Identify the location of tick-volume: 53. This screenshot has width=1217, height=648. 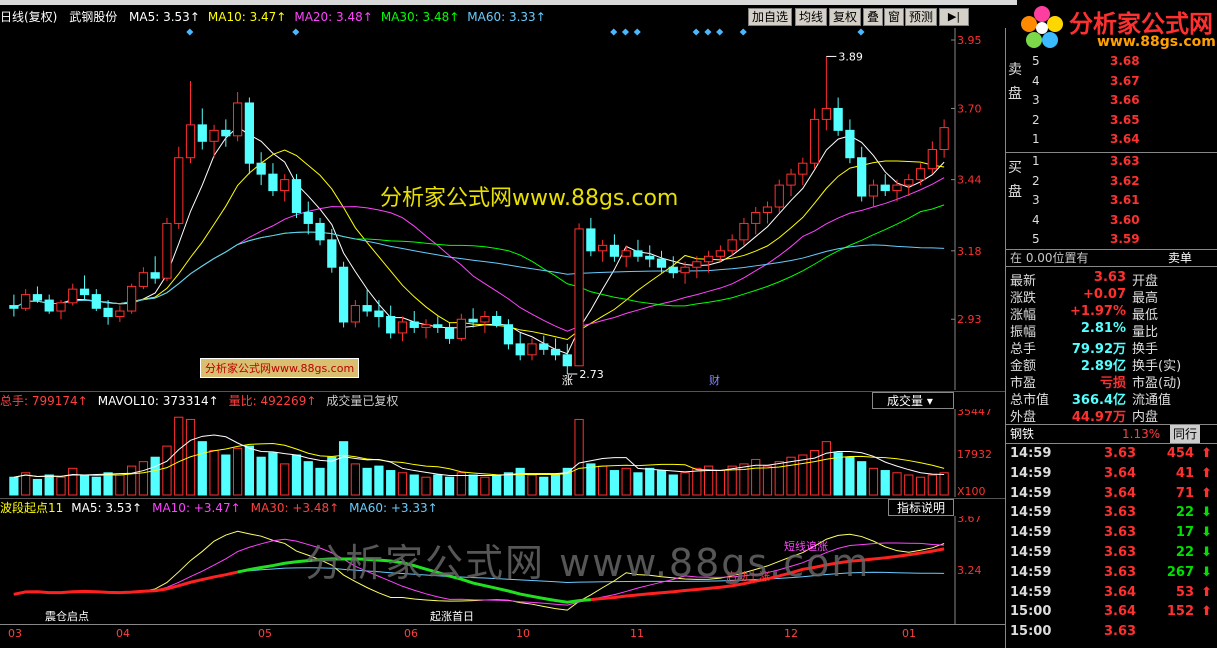
(1184, 592).